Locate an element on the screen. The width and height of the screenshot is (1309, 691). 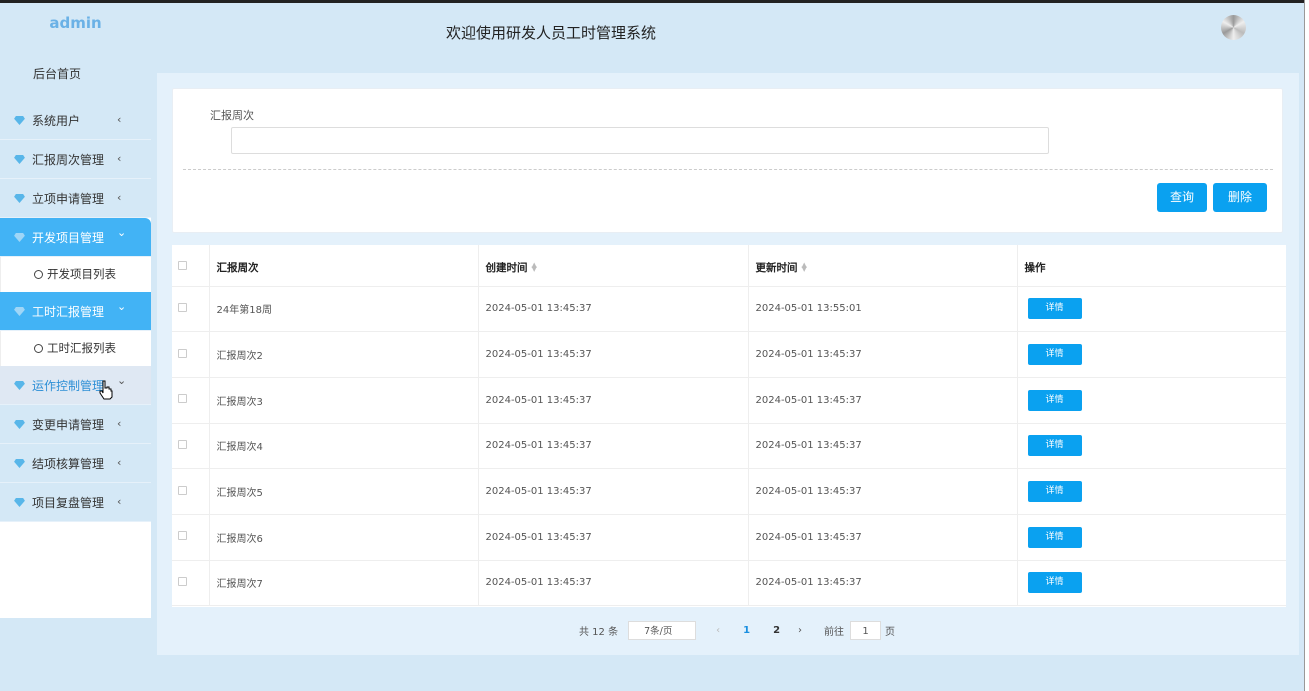
sidebar-item-report-week: 汇报周次管理 ‹ is located at coordinates (75, 159).